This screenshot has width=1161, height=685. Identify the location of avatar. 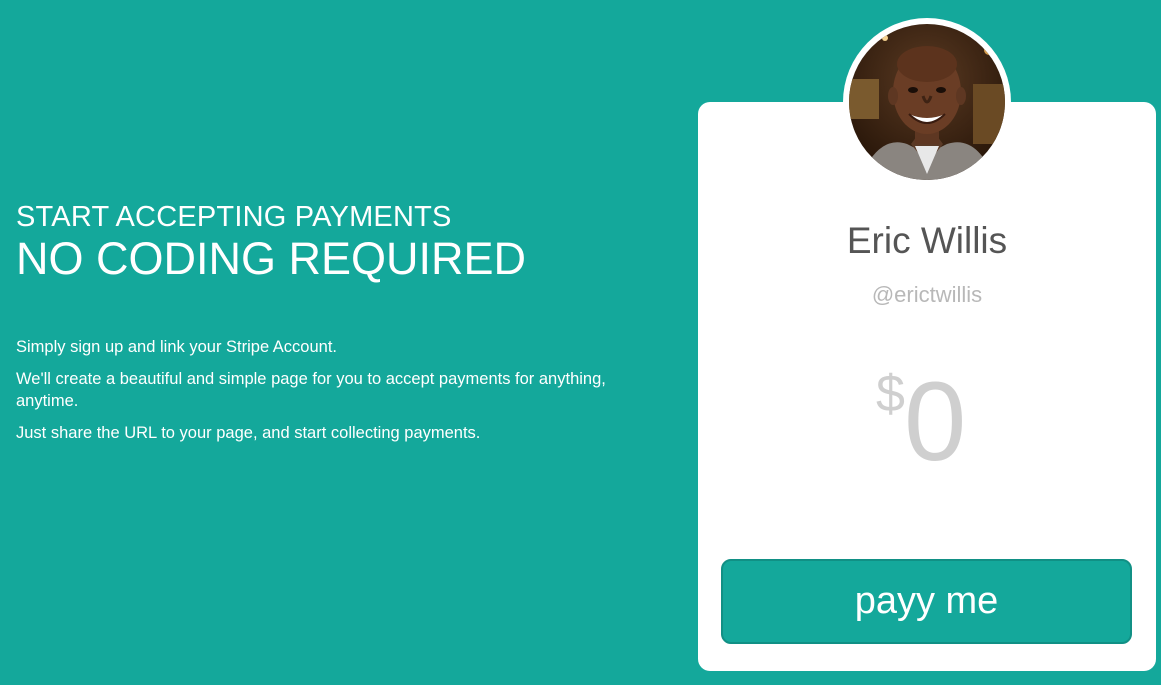
(927, 102).